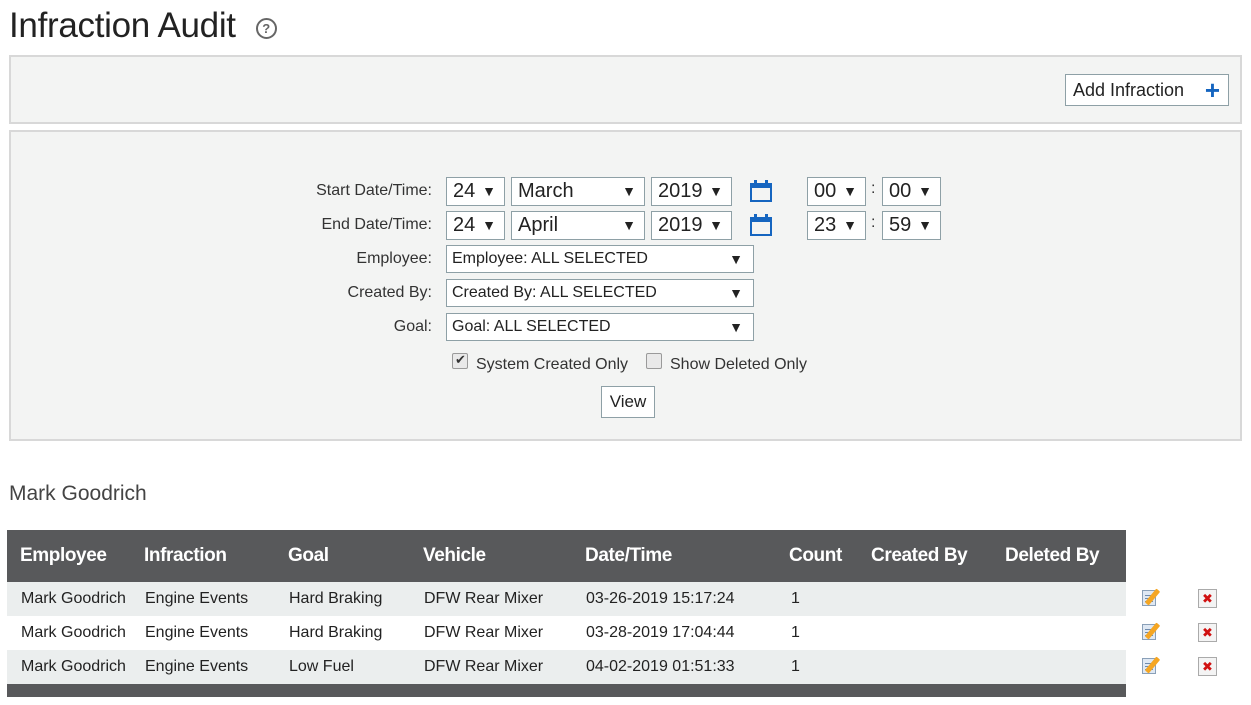 The width and height of the screenshot is (1251, 705). I want to click on toolbar-panel: Add Infraction +, so click(625, 89).